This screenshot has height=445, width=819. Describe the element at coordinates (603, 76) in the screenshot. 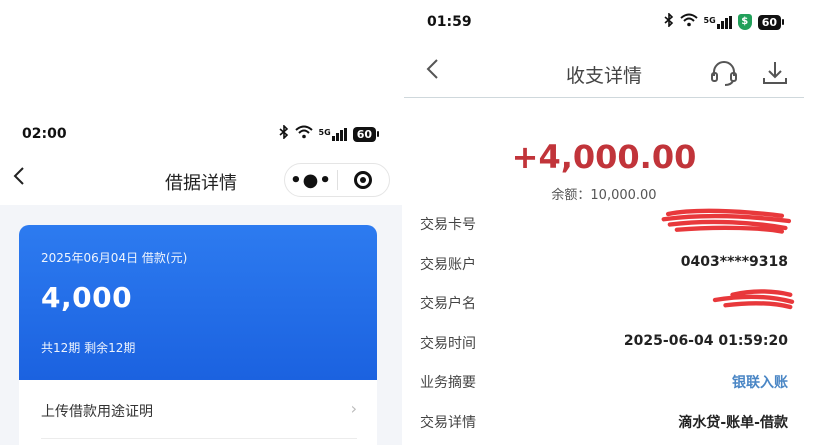

I see `page-title: 收支详情` at that location.